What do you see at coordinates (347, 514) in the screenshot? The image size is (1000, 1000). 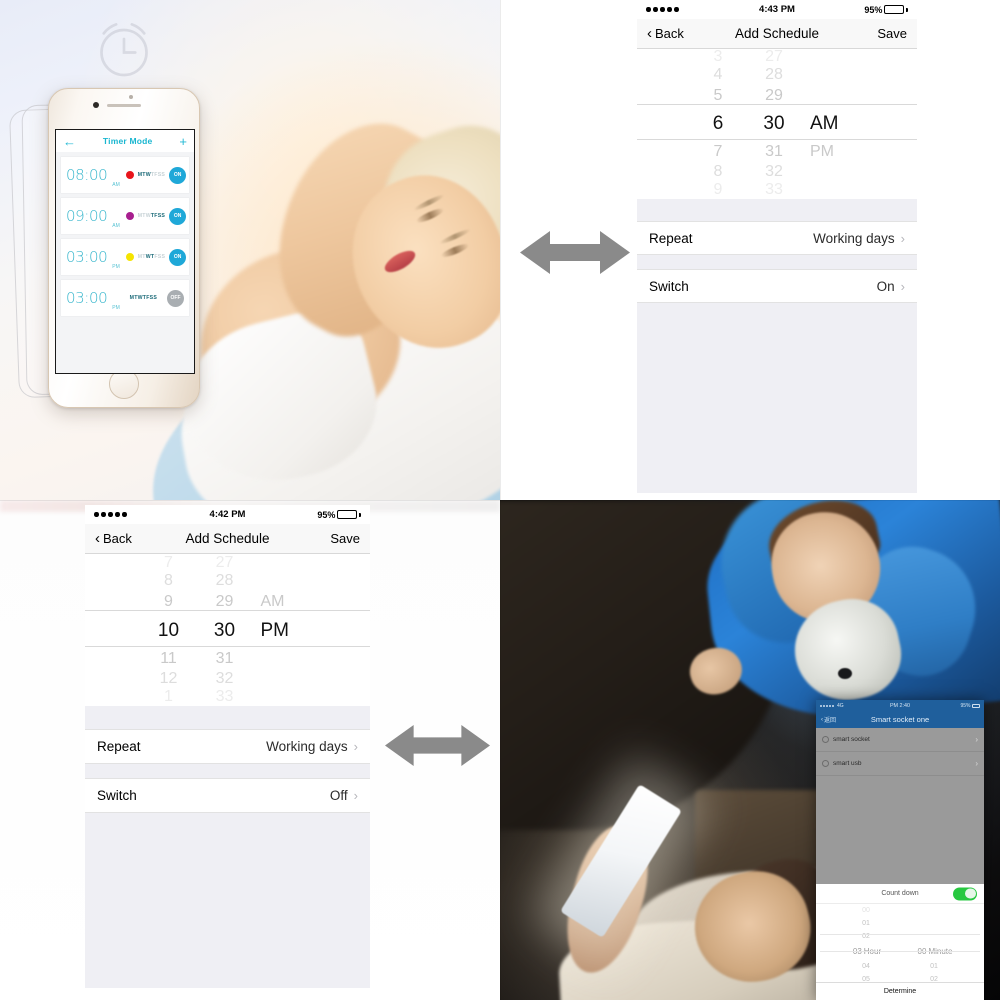 I see `battery-icon` at bounding box center [347, 514].